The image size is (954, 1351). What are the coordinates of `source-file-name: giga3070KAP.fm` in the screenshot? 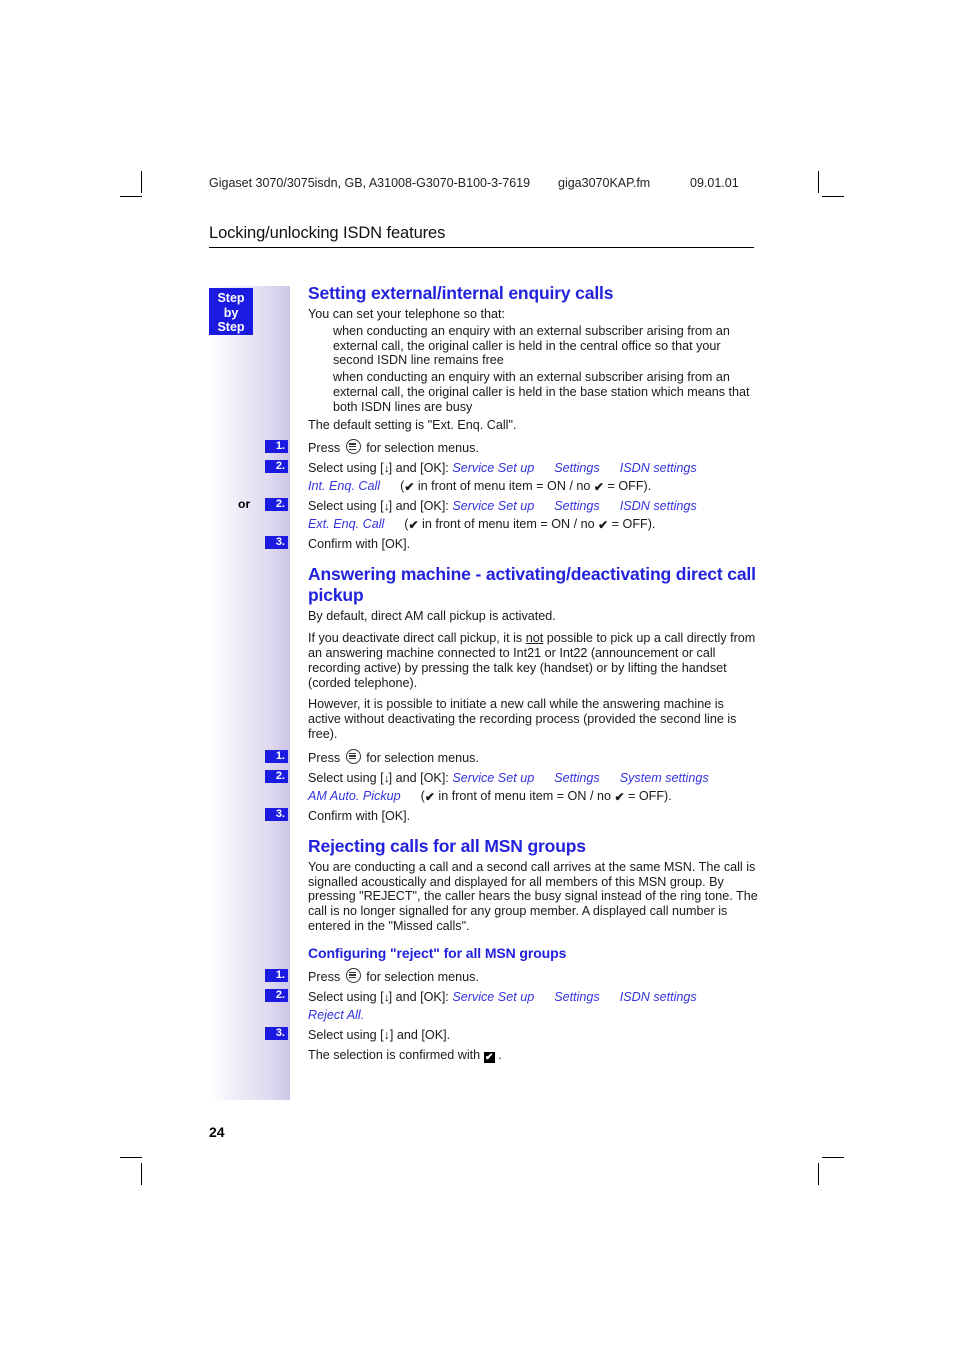 It's located at (604, 183).